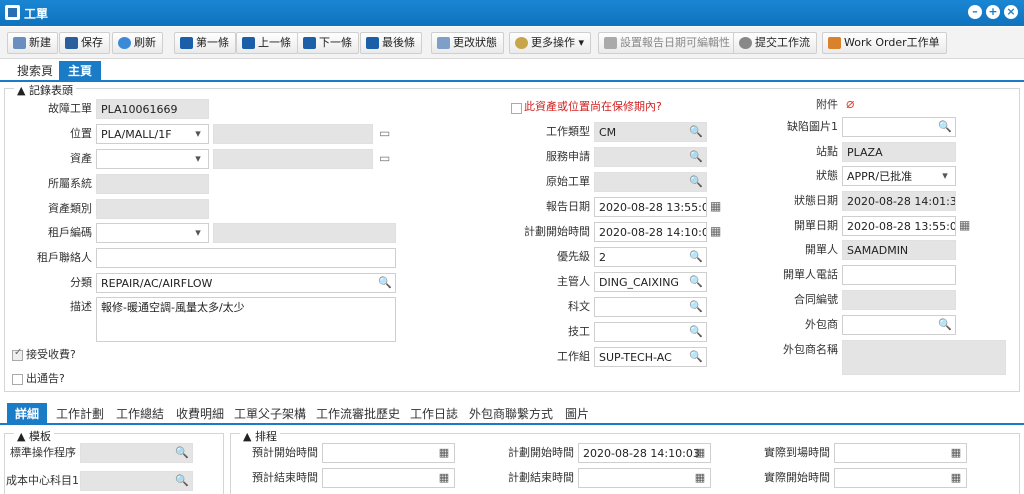 The width and height of the screenshot is (1024, 494). I want to click on close-icon: ×, so click(1011, 12).